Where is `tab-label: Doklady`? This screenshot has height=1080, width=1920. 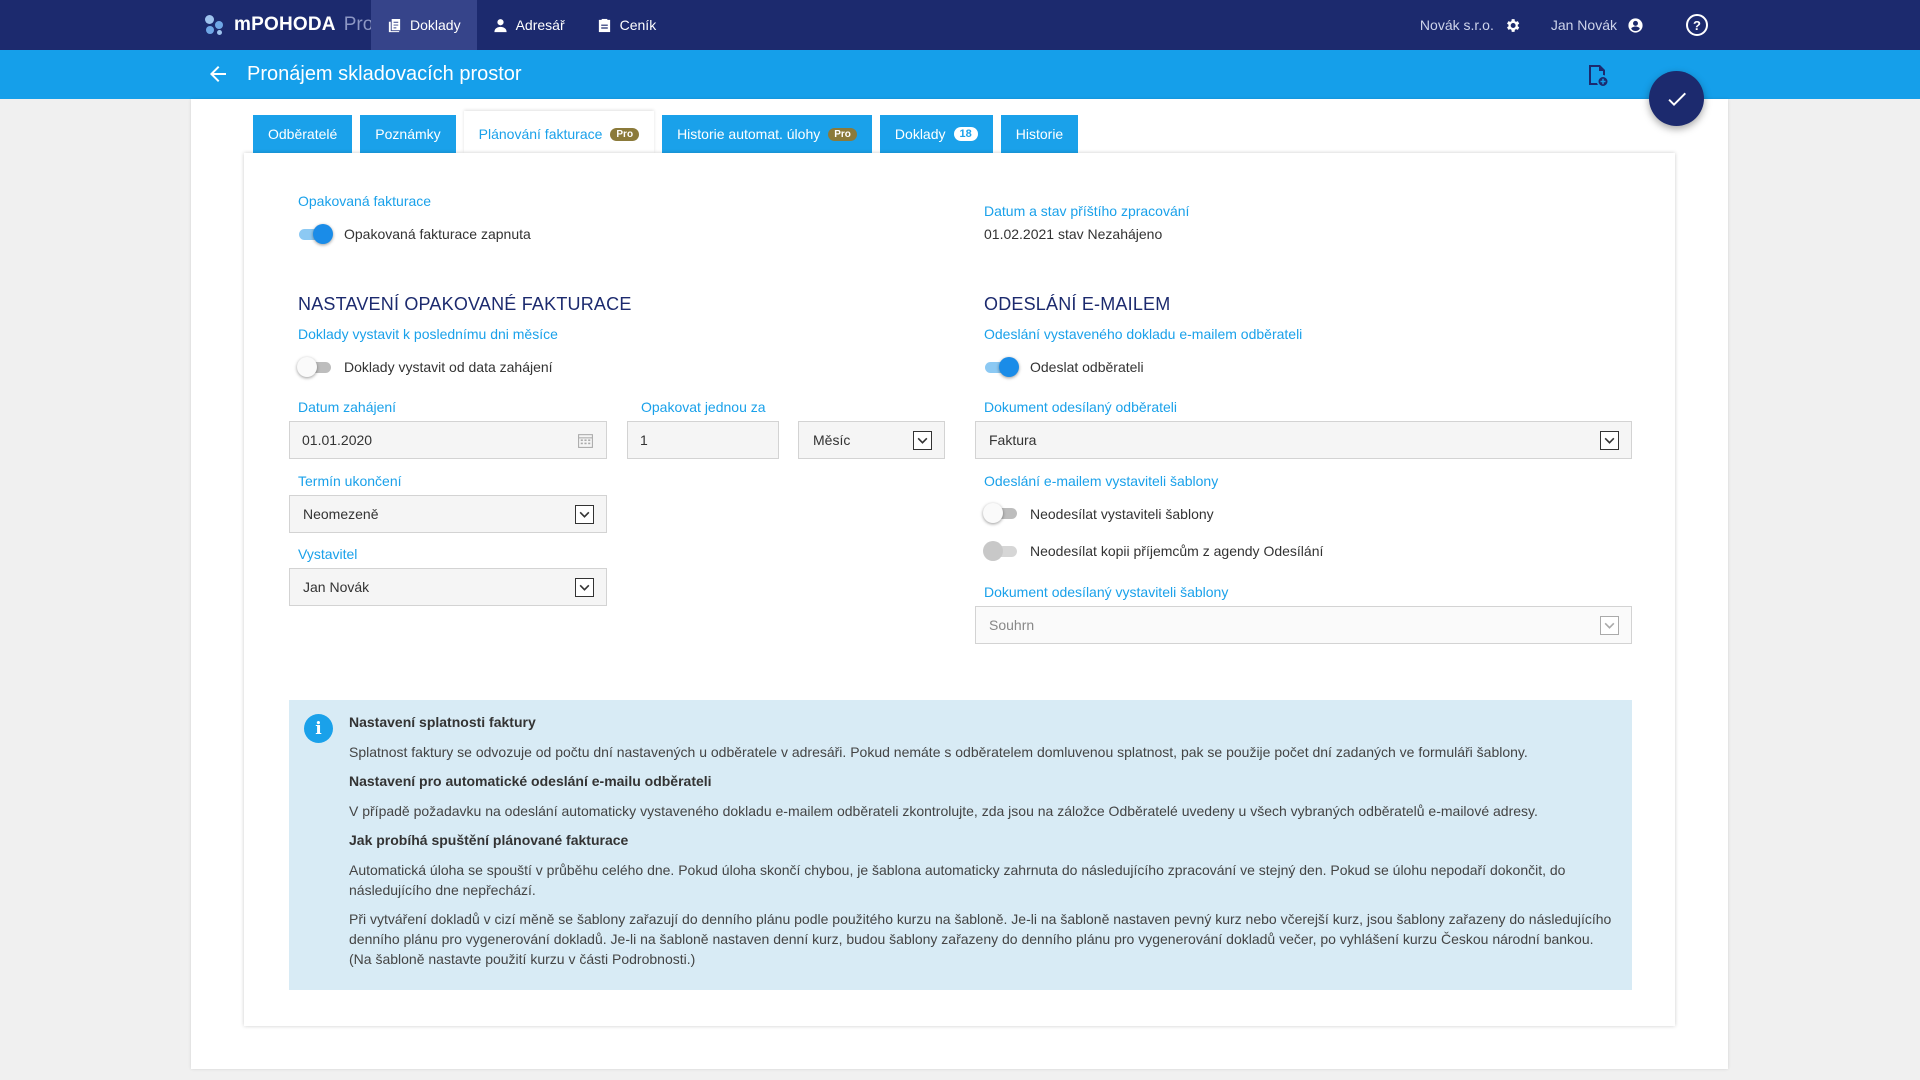
tab-label: Doklady is located at coordinates (920, 134).